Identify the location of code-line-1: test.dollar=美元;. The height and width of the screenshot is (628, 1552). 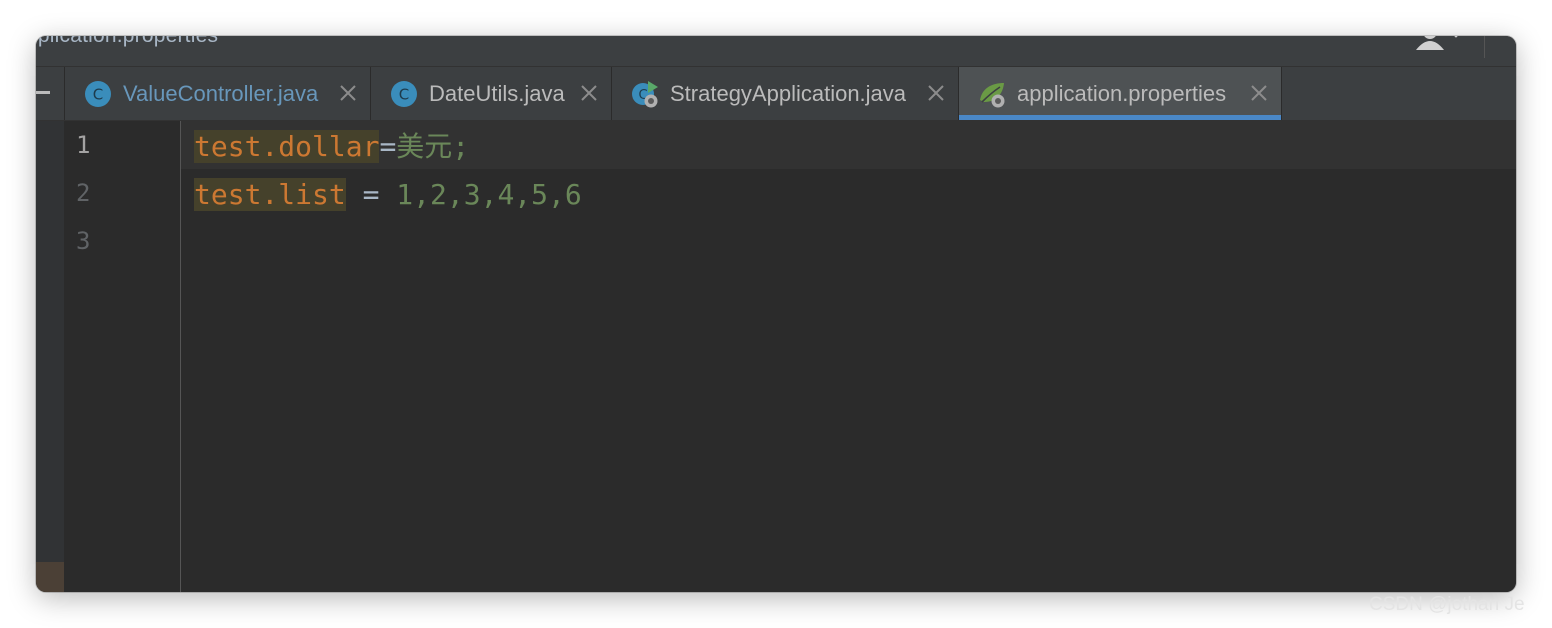
(331, 147).